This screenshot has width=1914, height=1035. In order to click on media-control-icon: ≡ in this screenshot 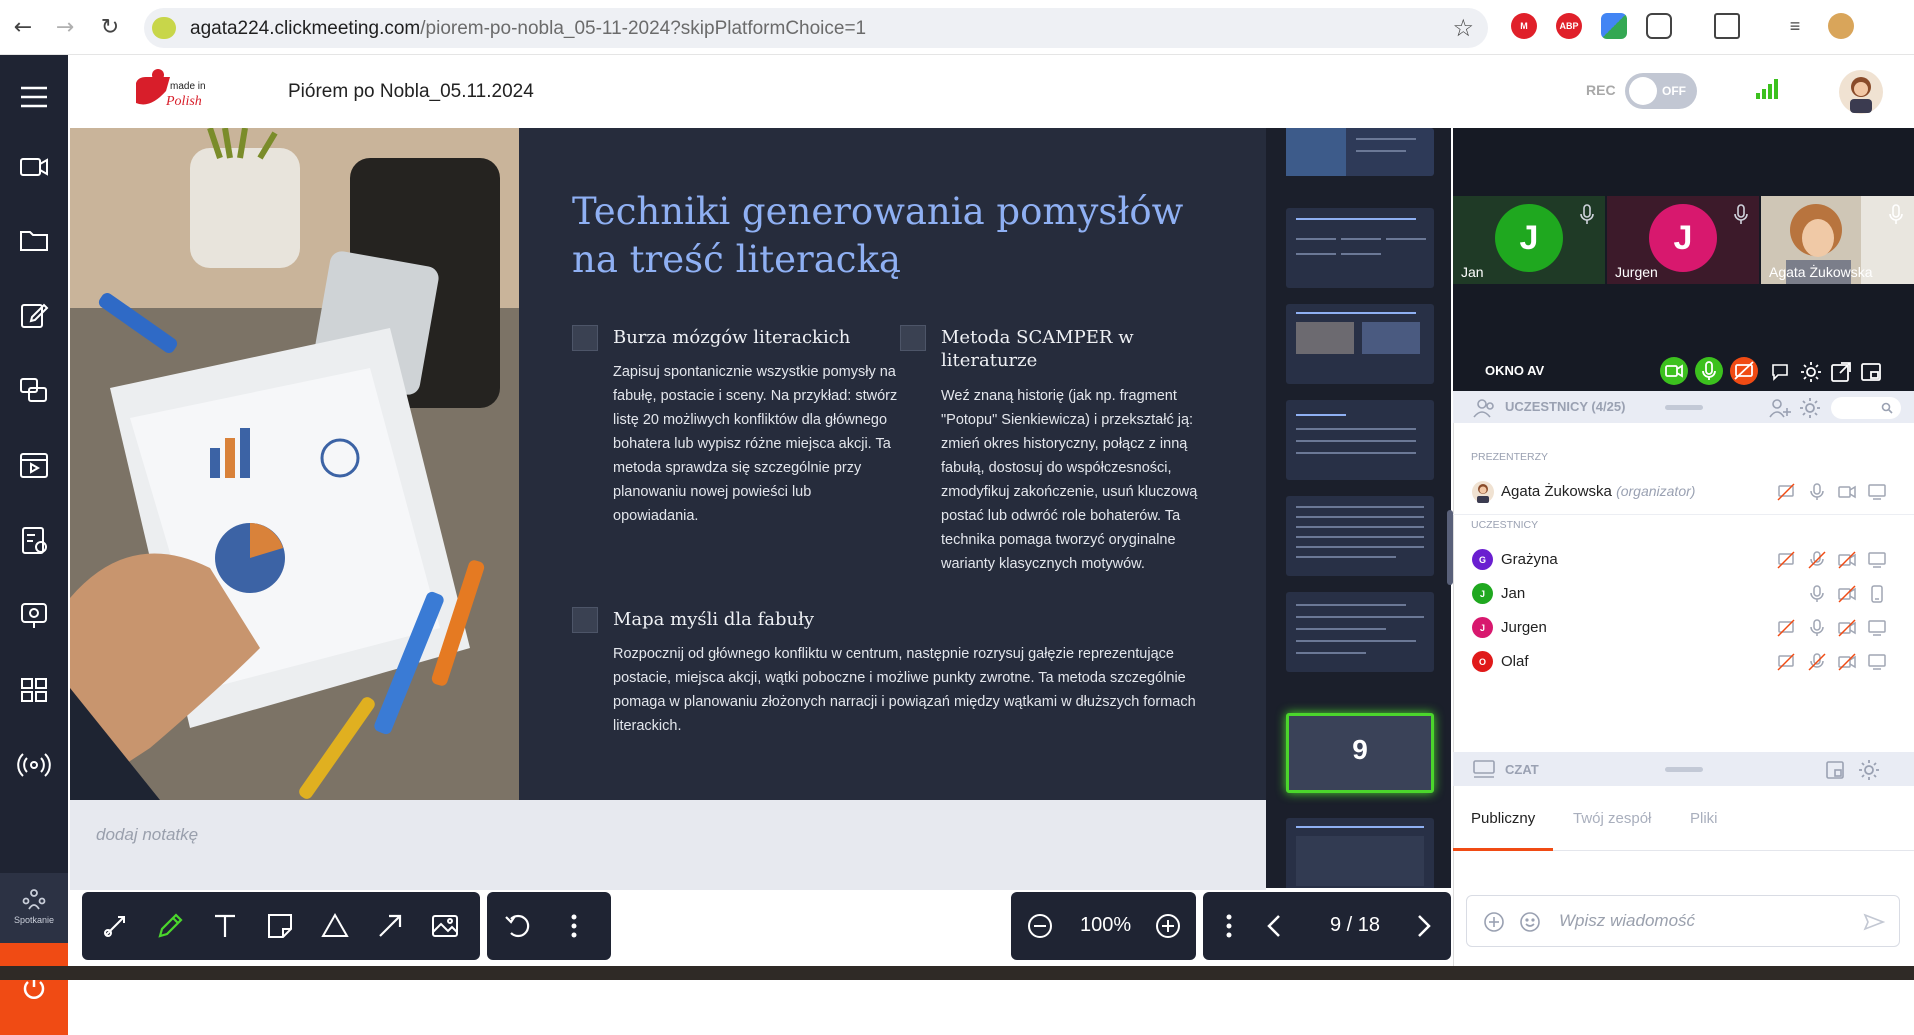, I will do `click(1795, 26)`.